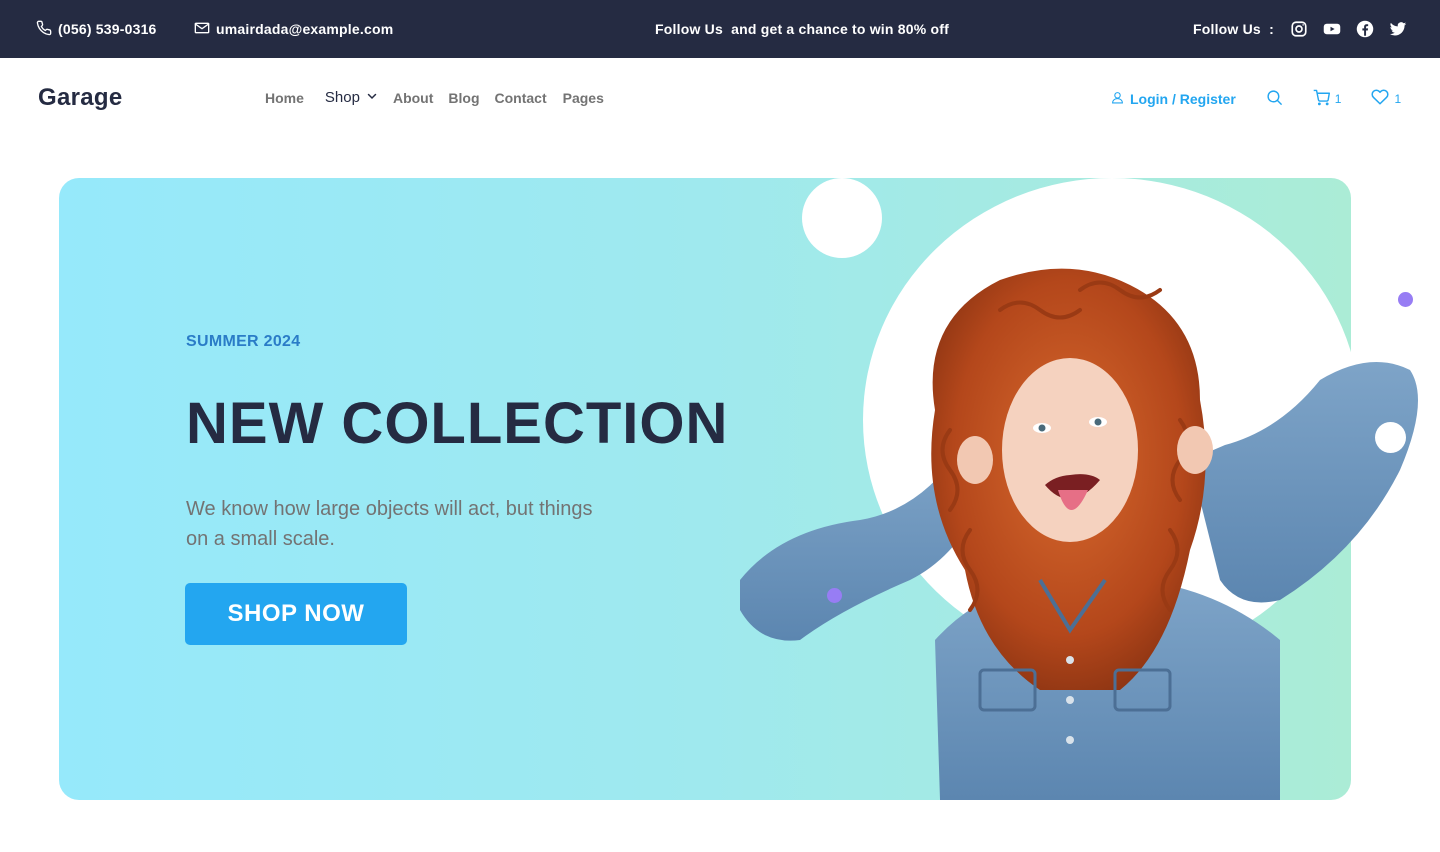 The image size is (1440, 852). I want to click on decor-dot-purple-right, so click(1405, 299).